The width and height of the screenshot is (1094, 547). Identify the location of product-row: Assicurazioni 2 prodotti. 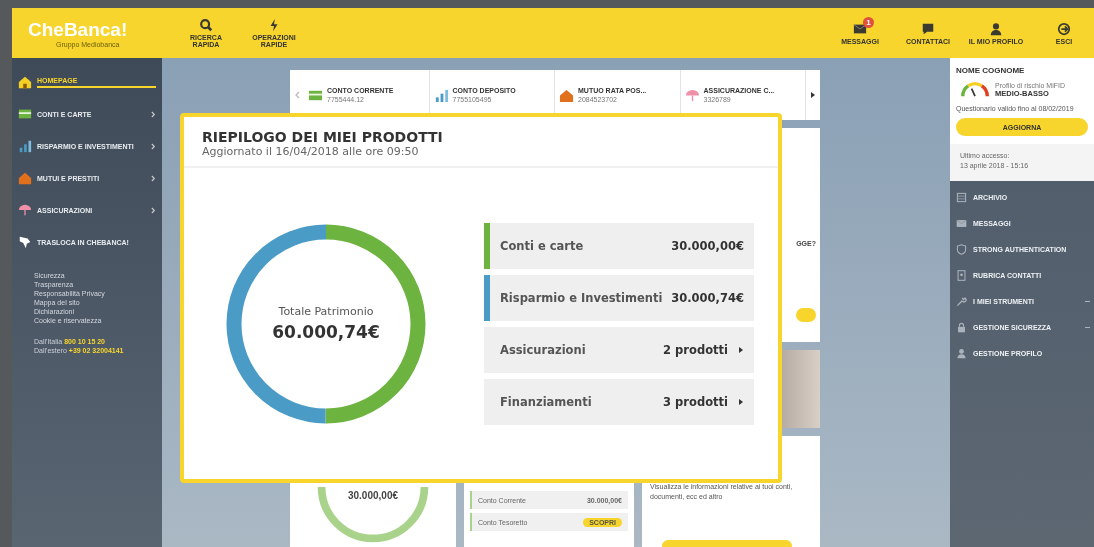
(619, 349).